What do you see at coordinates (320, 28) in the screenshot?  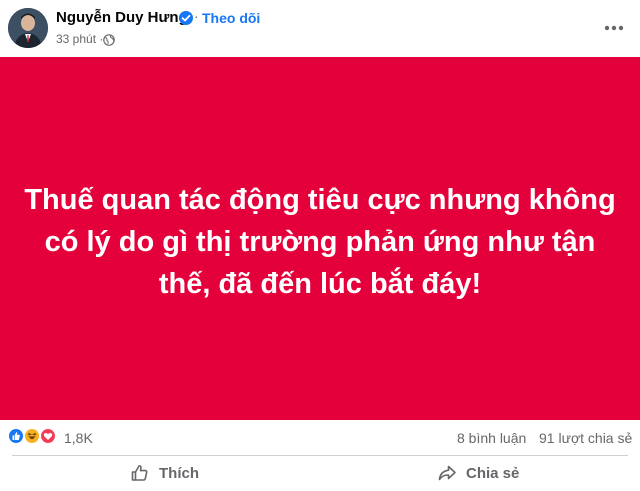 I see `post-header: Nguyễn Duy Hưng · Theo dõi 33 phút ·` at bounding box center [320, 28].